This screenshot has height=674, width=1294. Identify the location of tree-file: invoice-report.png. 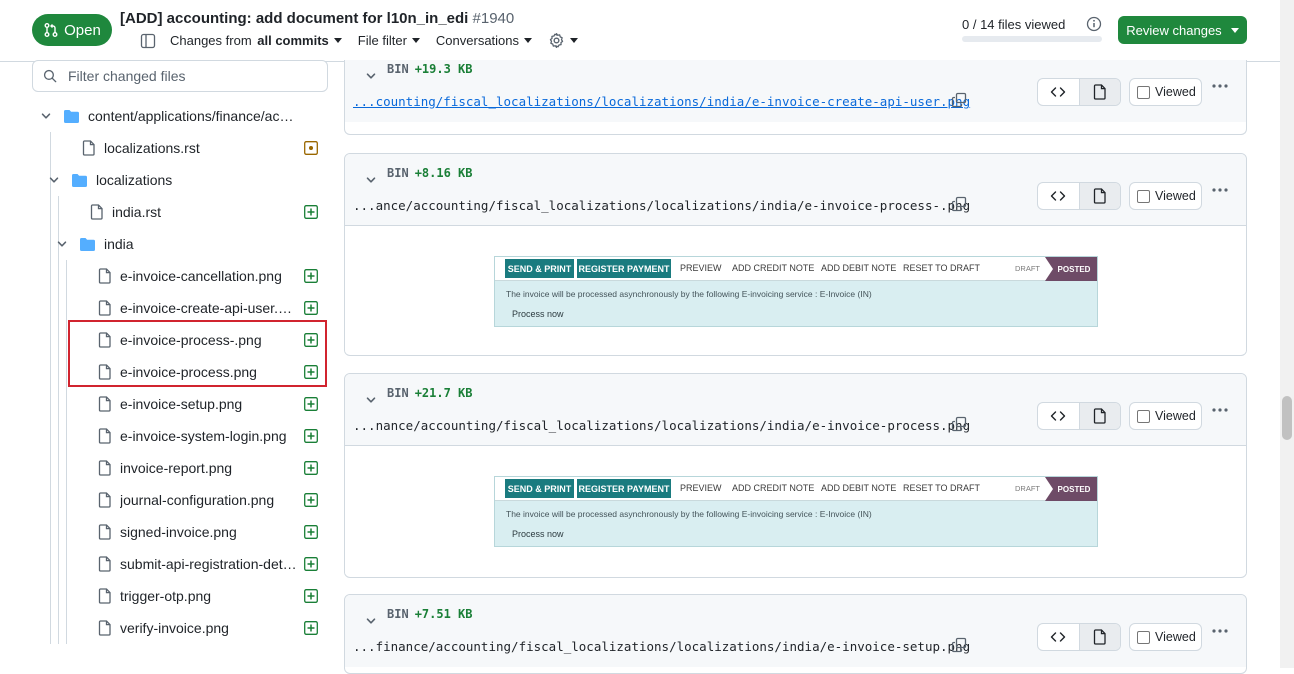
(182, 468).